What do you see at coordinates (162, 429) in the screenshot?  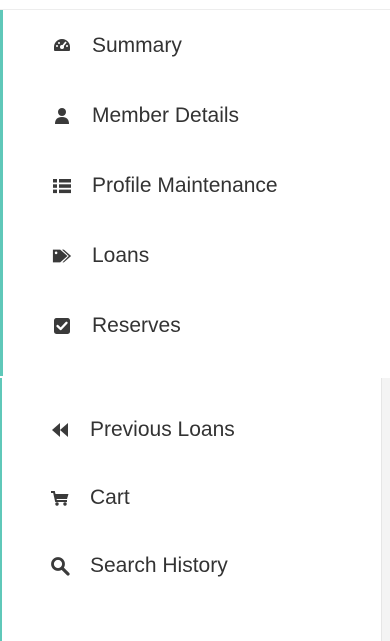 I see `menu-item-label: Previous Loans` at bounding box center [162, 429].